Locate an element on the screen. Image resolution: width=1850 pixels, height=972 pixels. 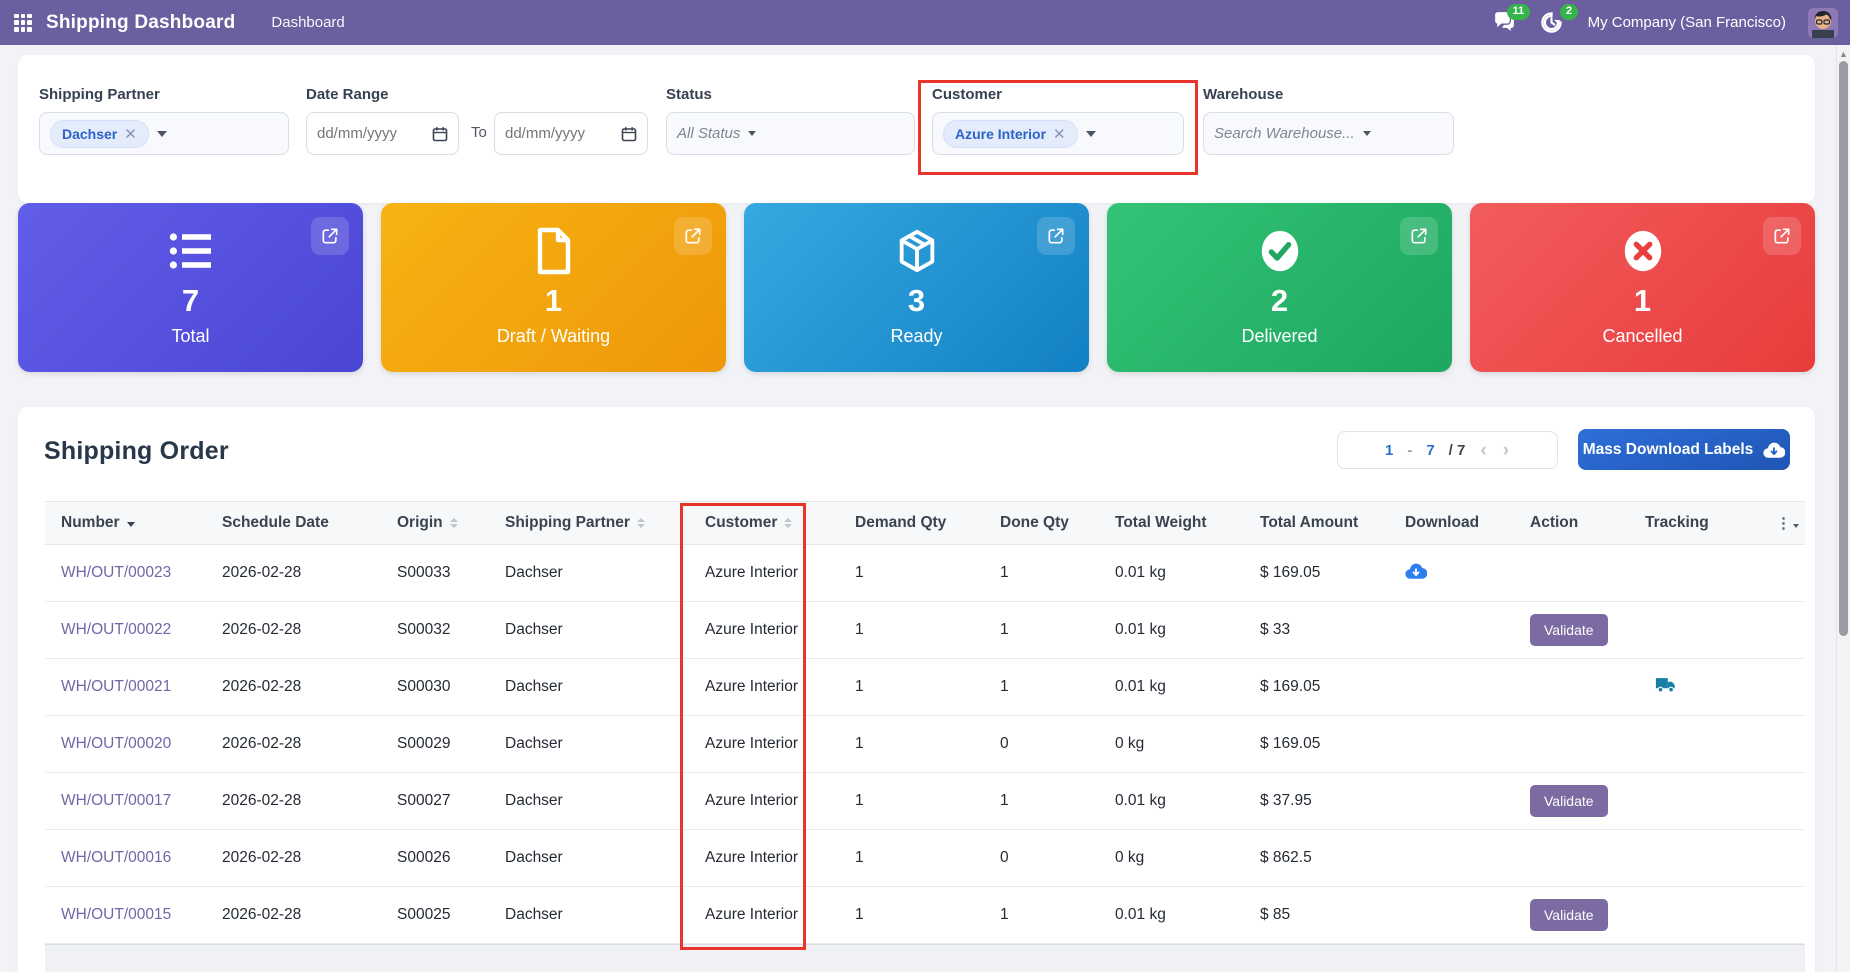
chevron-left-icon: ‹ is located at coordinates (1483, 450).